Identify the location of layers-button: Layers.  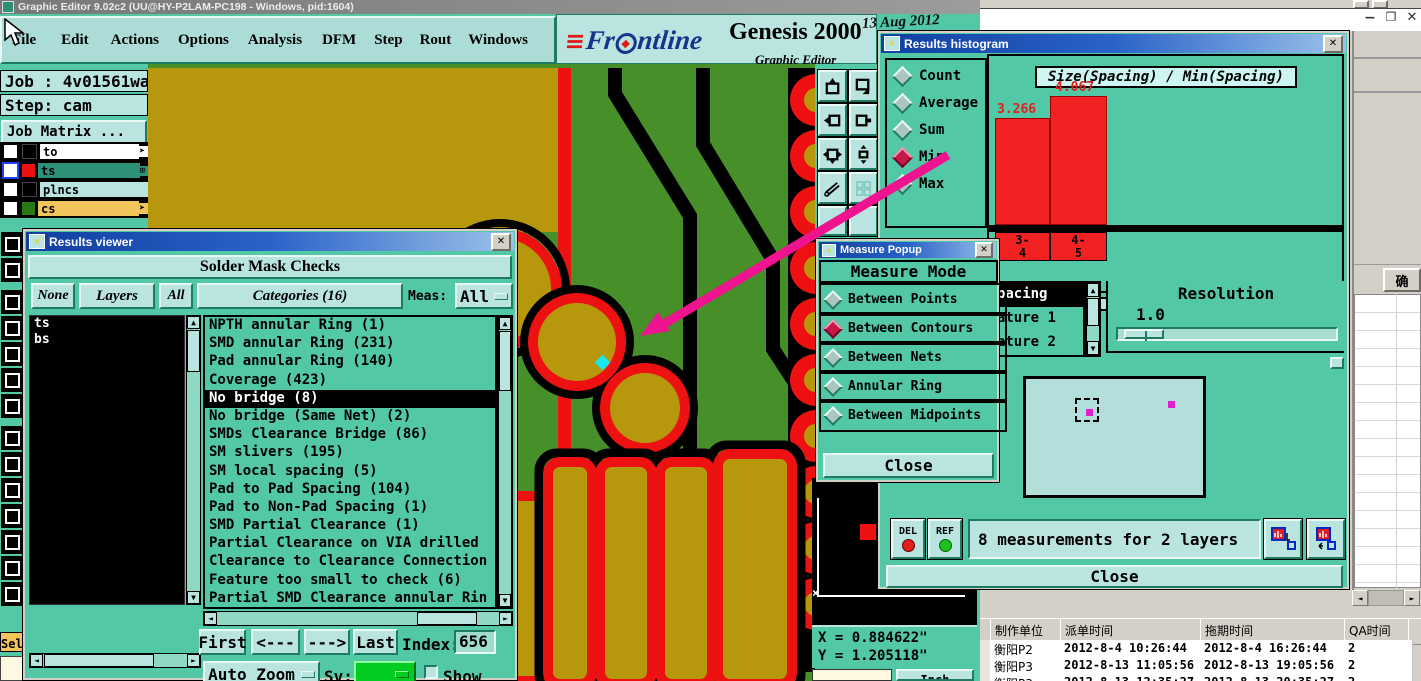
(117, 296).